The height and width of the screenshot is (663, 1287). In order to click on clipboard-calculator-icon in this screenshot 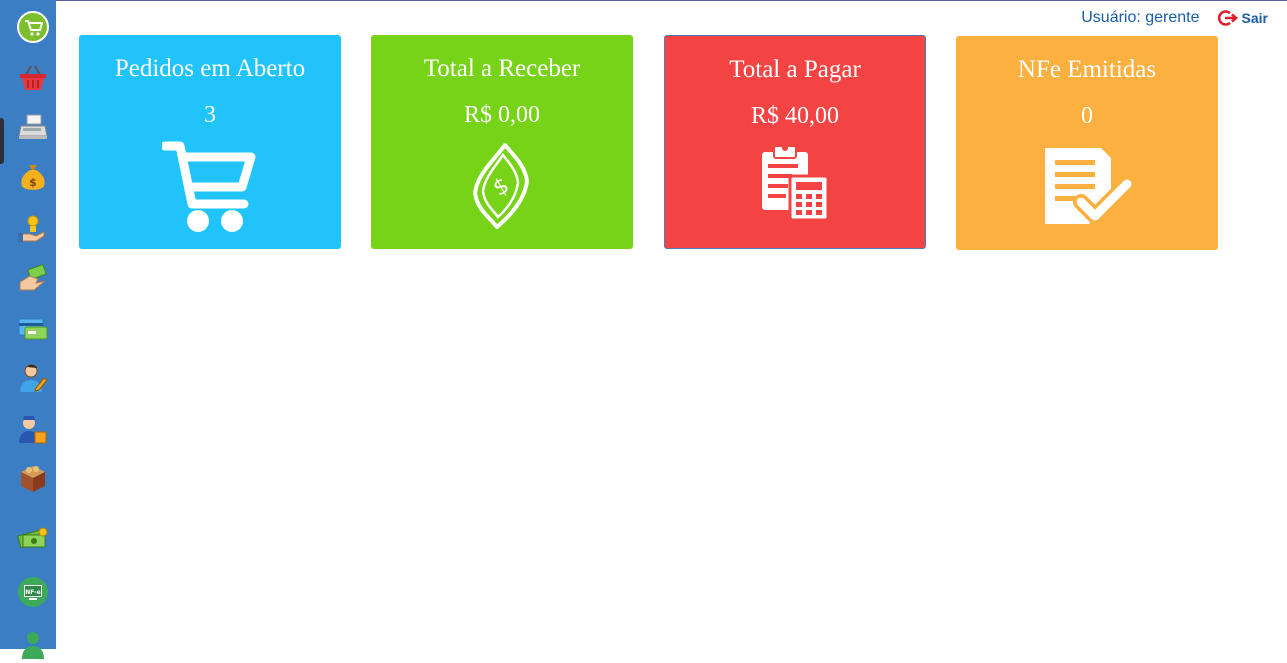, I will do `click(796, 183)`.